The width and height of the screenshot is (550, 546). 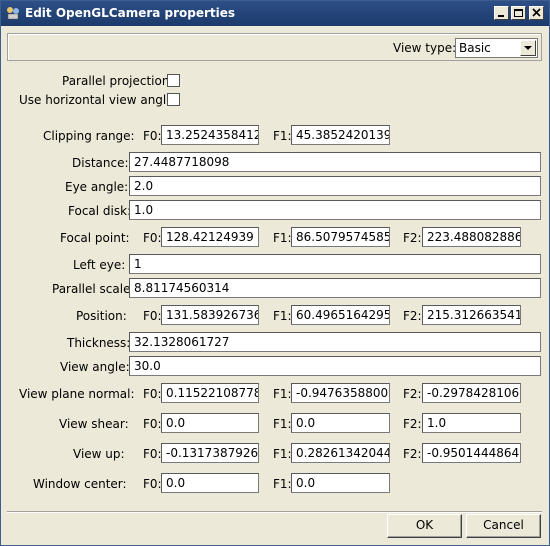 I want to click on view-plane-normal-f1-input: -0.94763588000, so click(x=340, y=393).